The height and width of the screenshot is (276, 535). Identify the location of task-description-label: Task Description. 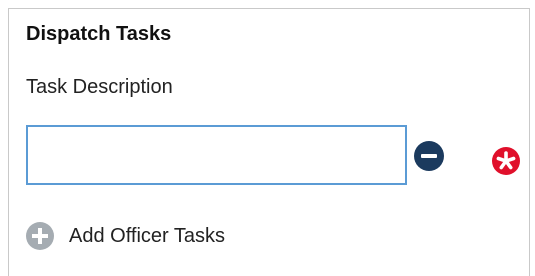
(99, 87).